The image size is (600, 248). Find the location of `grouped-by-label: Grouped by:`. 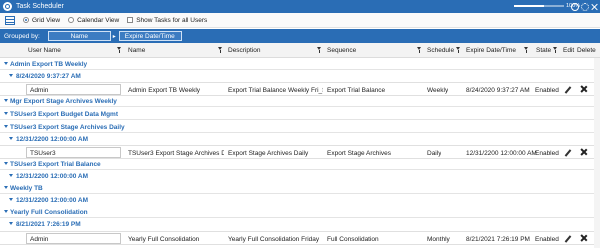

grouped-by-label: Grouped by: is located at coordinates (22, 36).